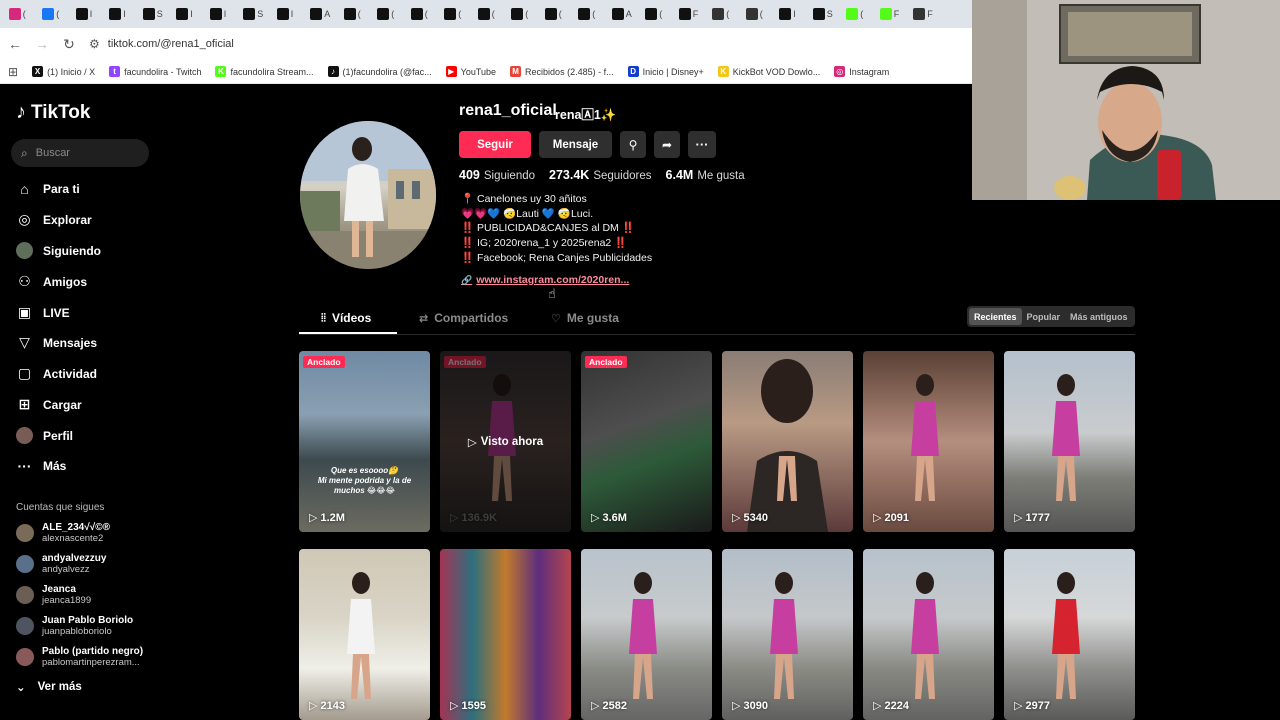 The height and width of the screenshot is (720, 1280). Describe the element at coordinates (1069, 634) in the screenshot. I see `video-thumbnail: ▷ 2977` at that location.